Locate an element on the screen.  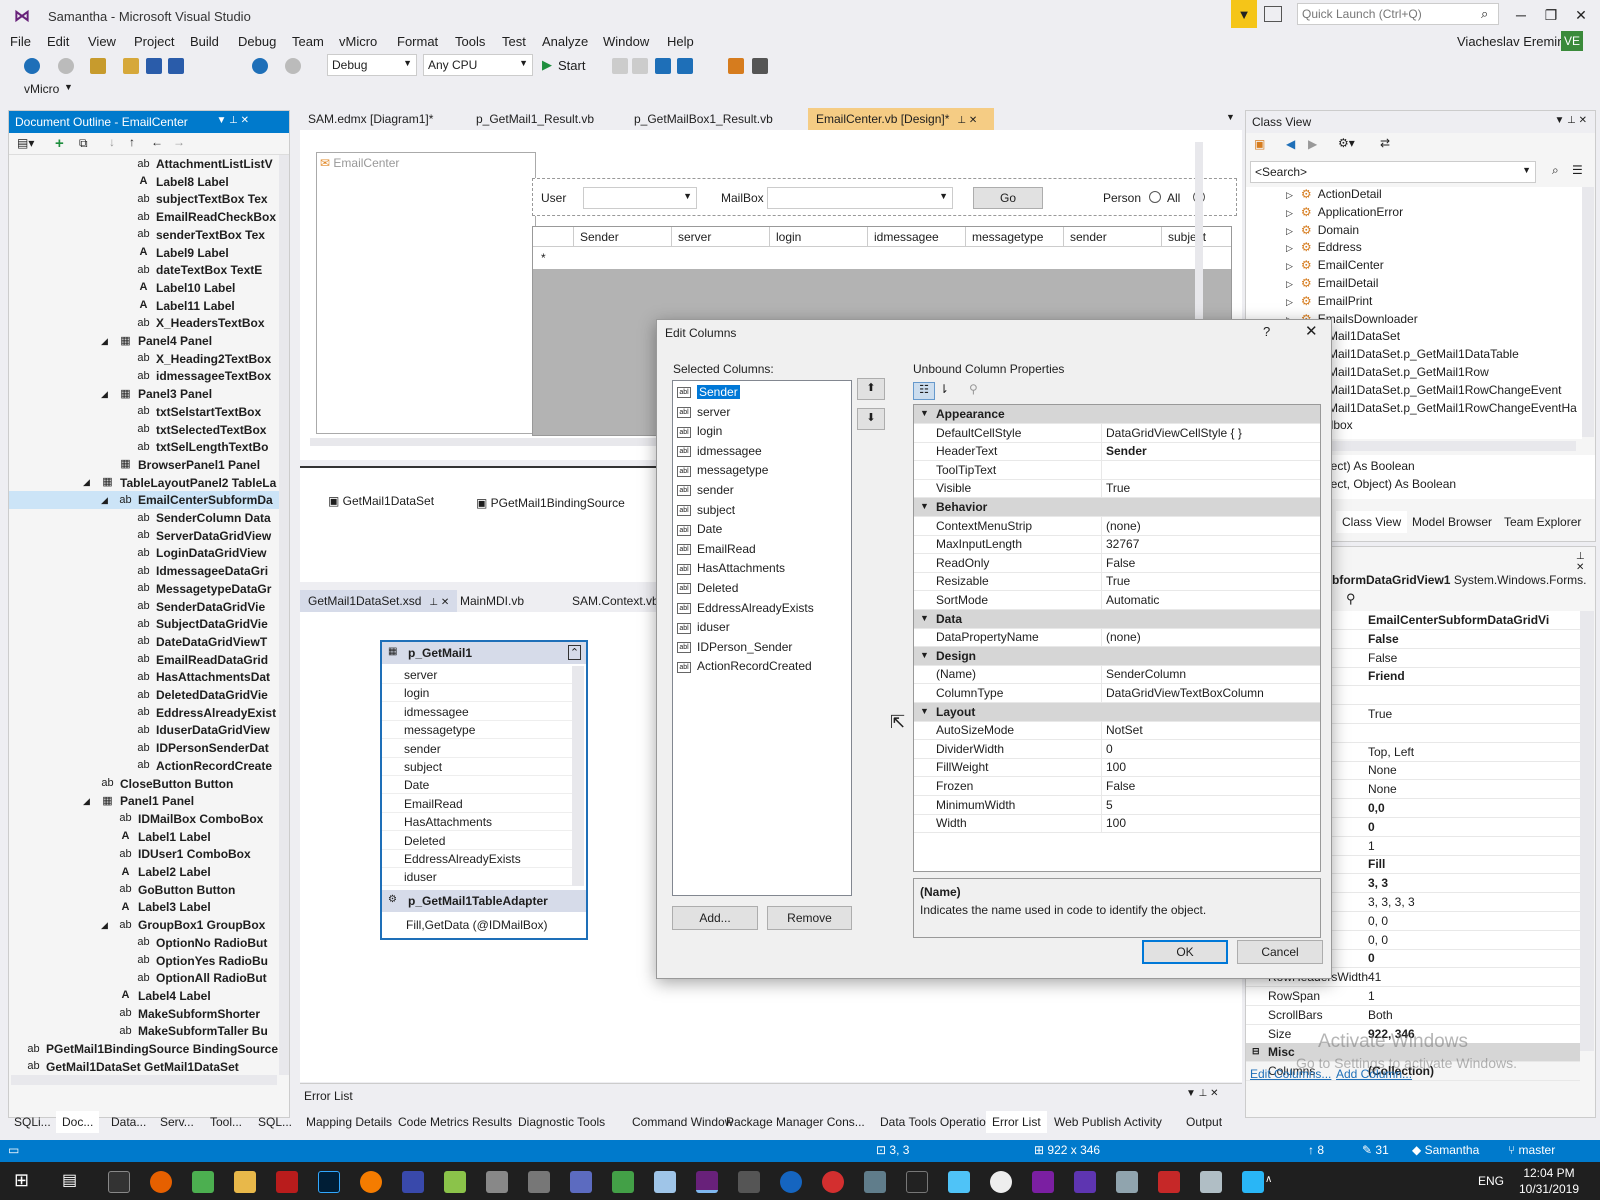
outline-item: ◢ ab EmailCenterSubformDa is located at coordinates (144, 500).